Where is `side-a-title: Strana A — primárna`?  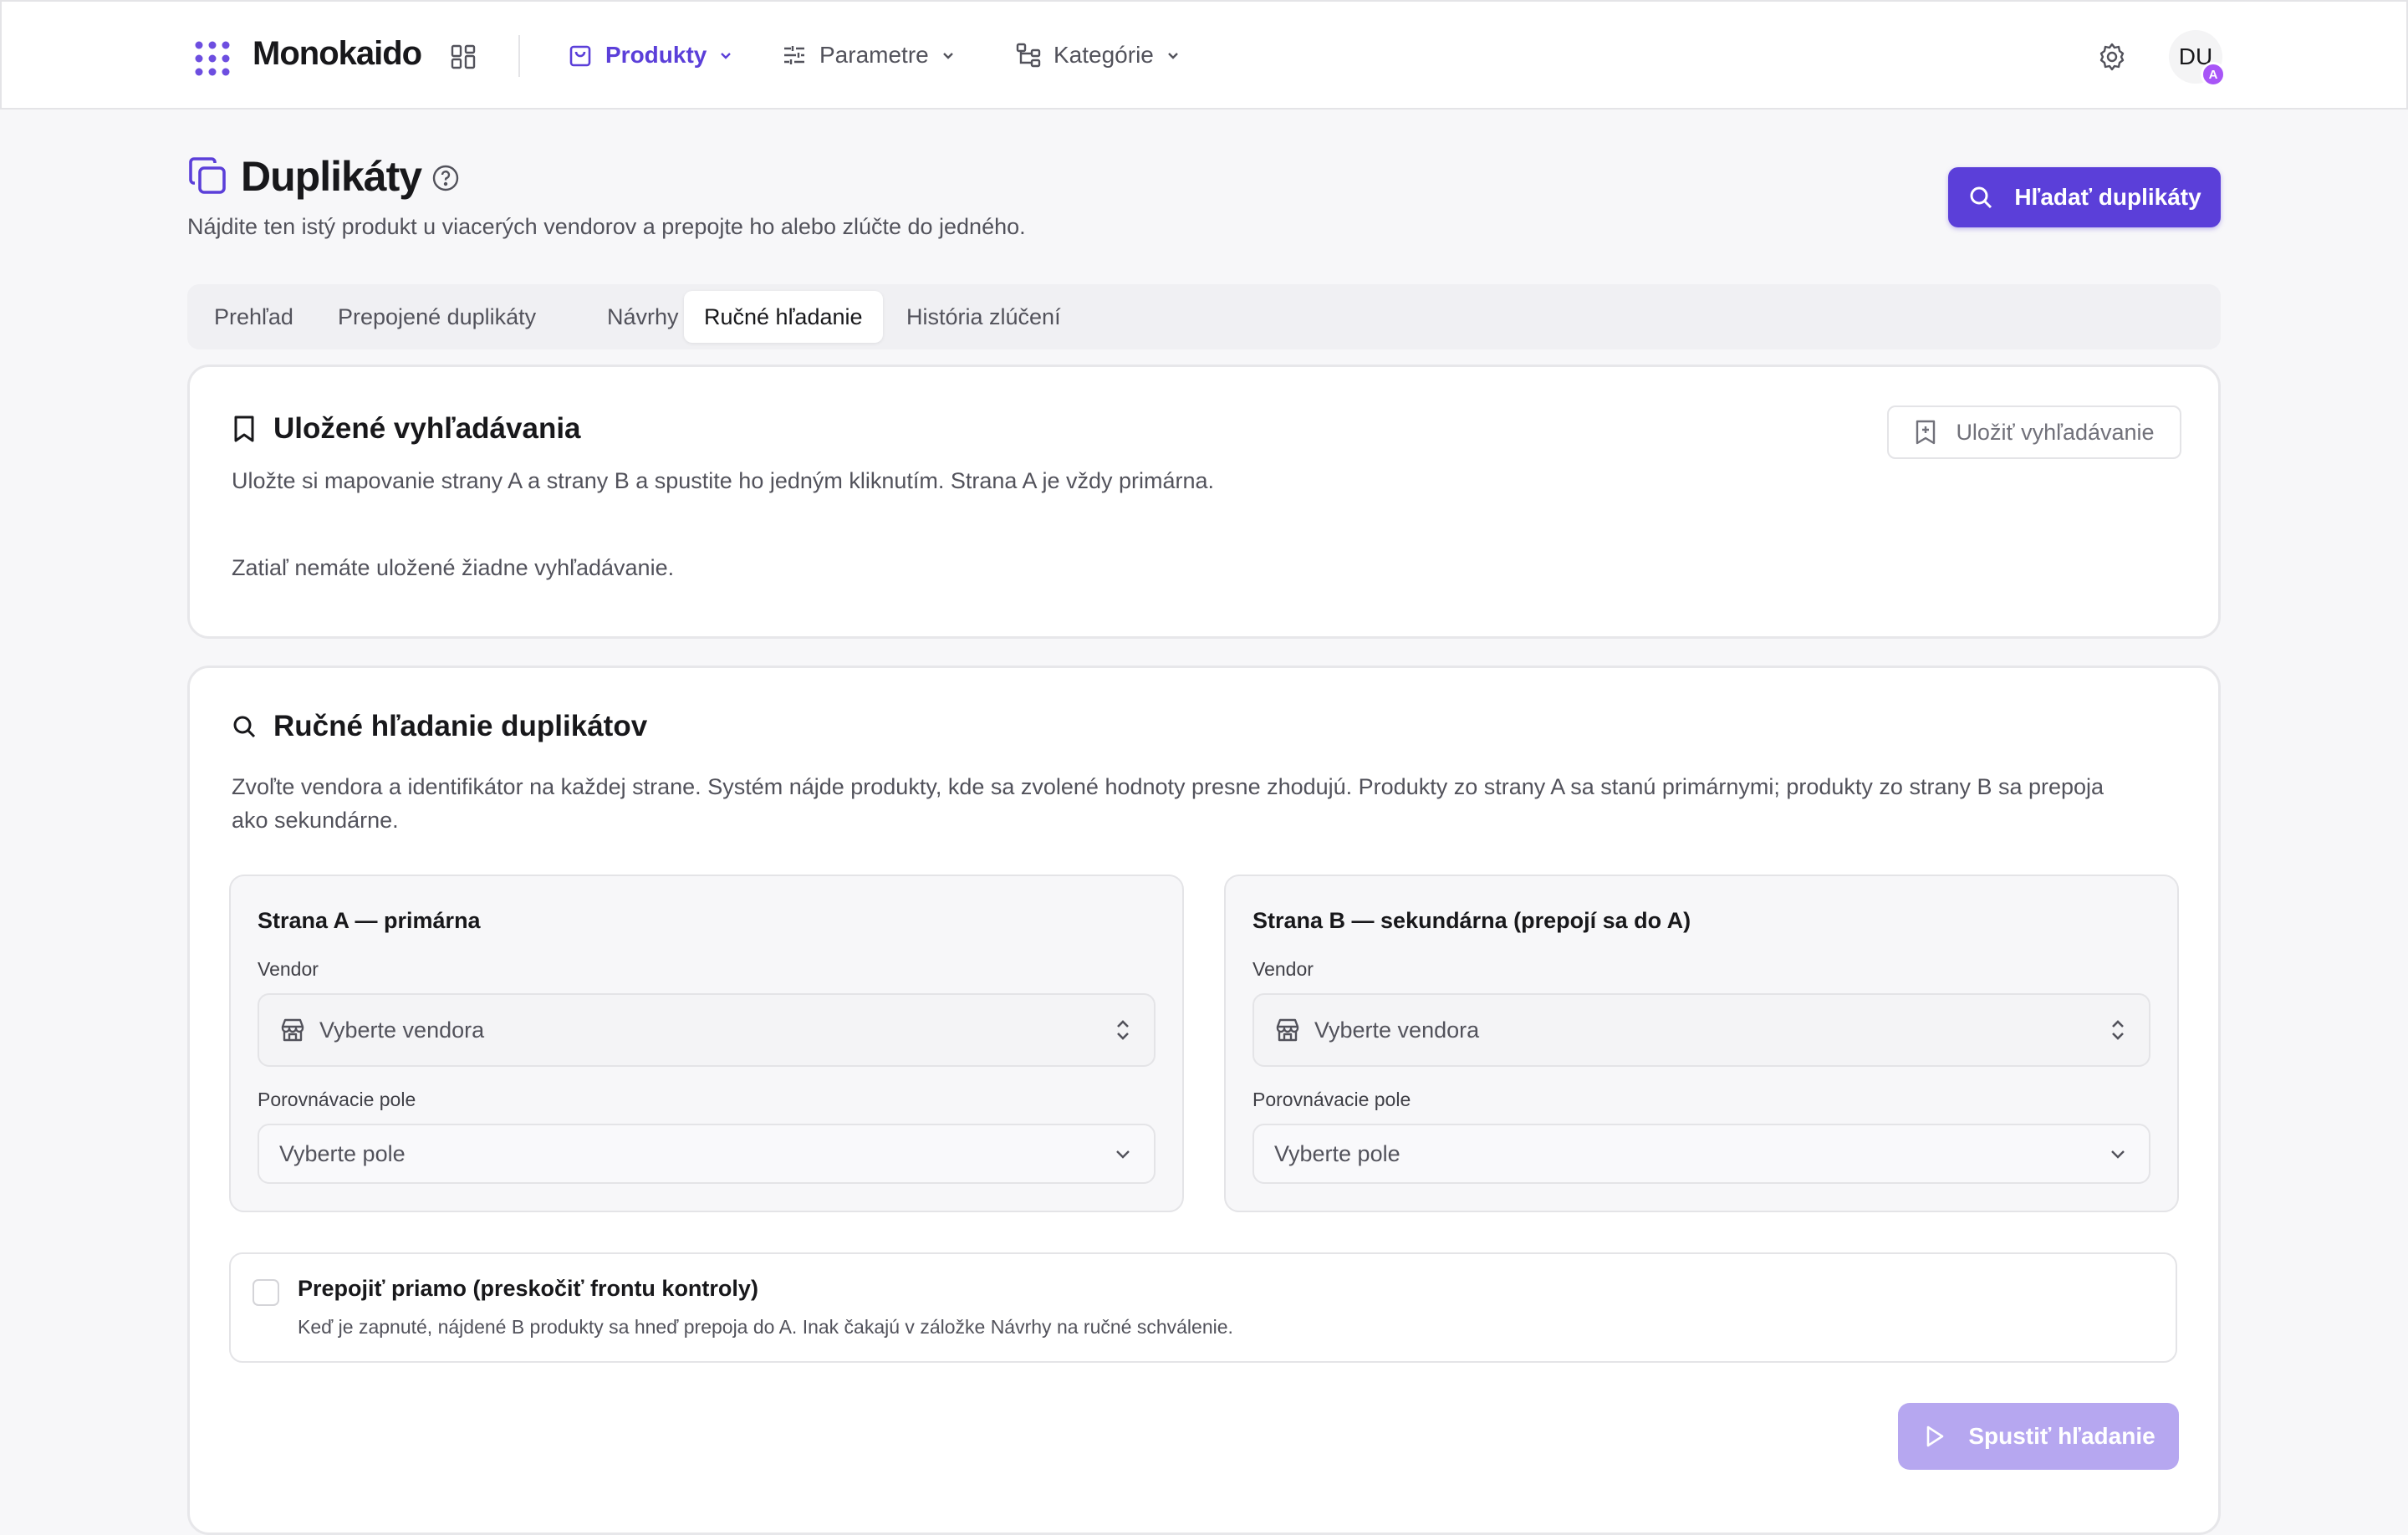 side-a-title: Strana A — primárna is located at coordinates (369, 920).